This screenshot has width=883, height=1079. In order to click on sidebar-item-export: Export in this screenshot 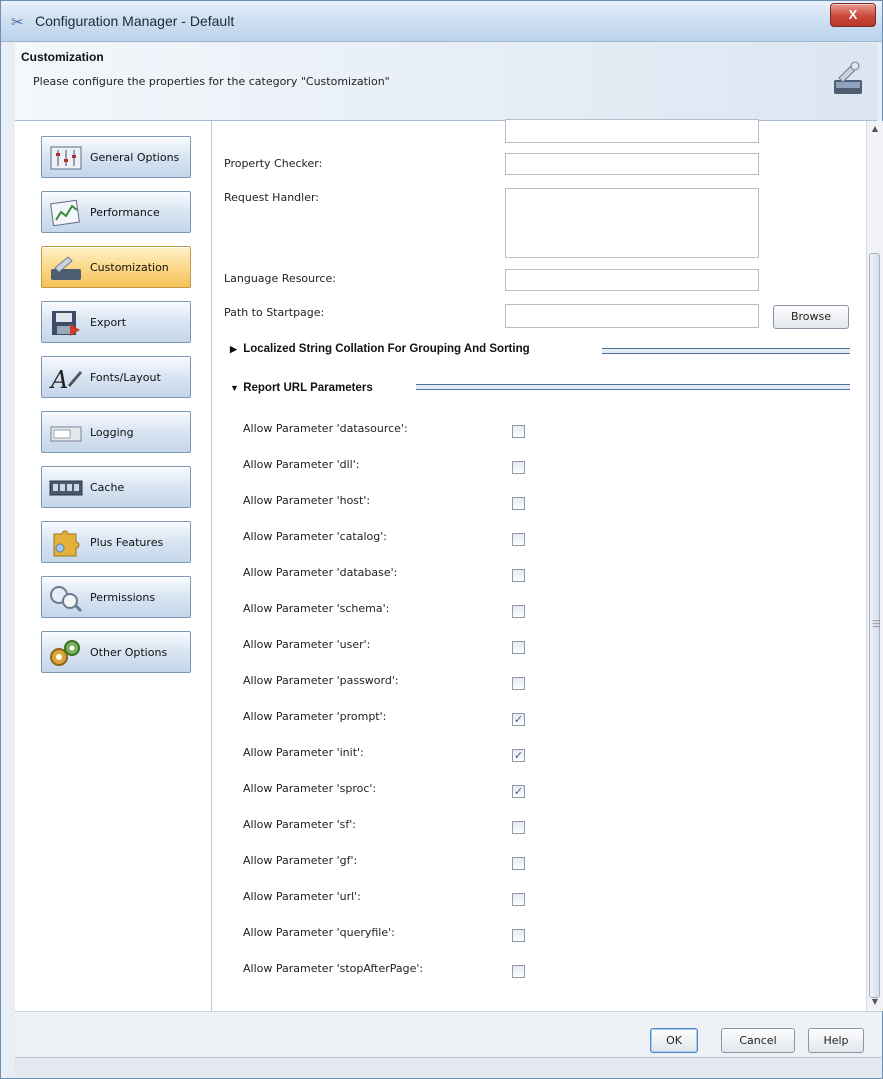, I will do `click(116, 322)`.